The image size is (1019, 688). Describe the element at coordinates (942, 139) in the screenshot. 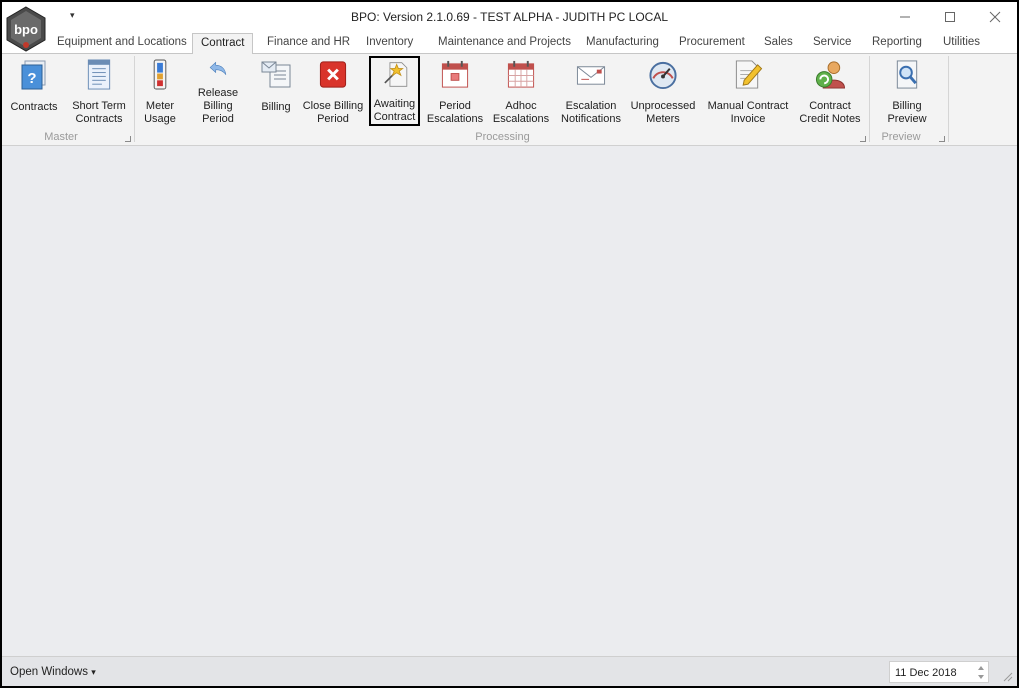

I see `preview-group-launcher-icon` at that location.